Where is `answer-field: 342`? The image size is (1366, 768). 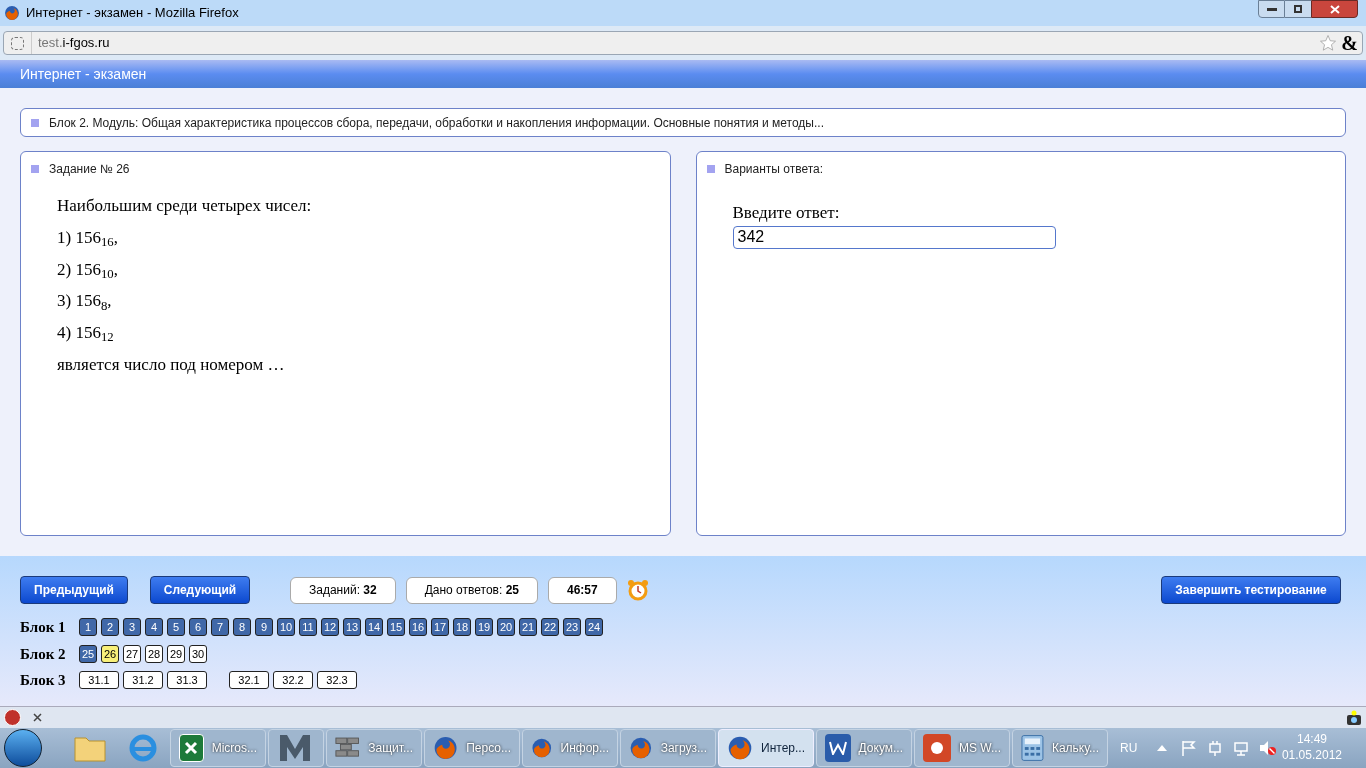 answer-field: 342 is located at coordinates (894, 237).